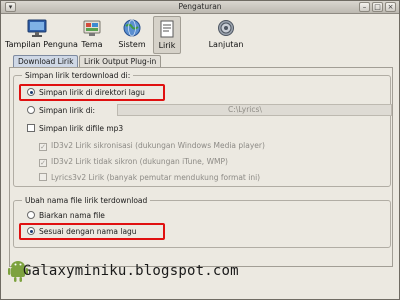 The width and height of the screenshot is (400, 300). I want to click on checkbox-label: Simpan lirik difile mp3, so click(81, 128).